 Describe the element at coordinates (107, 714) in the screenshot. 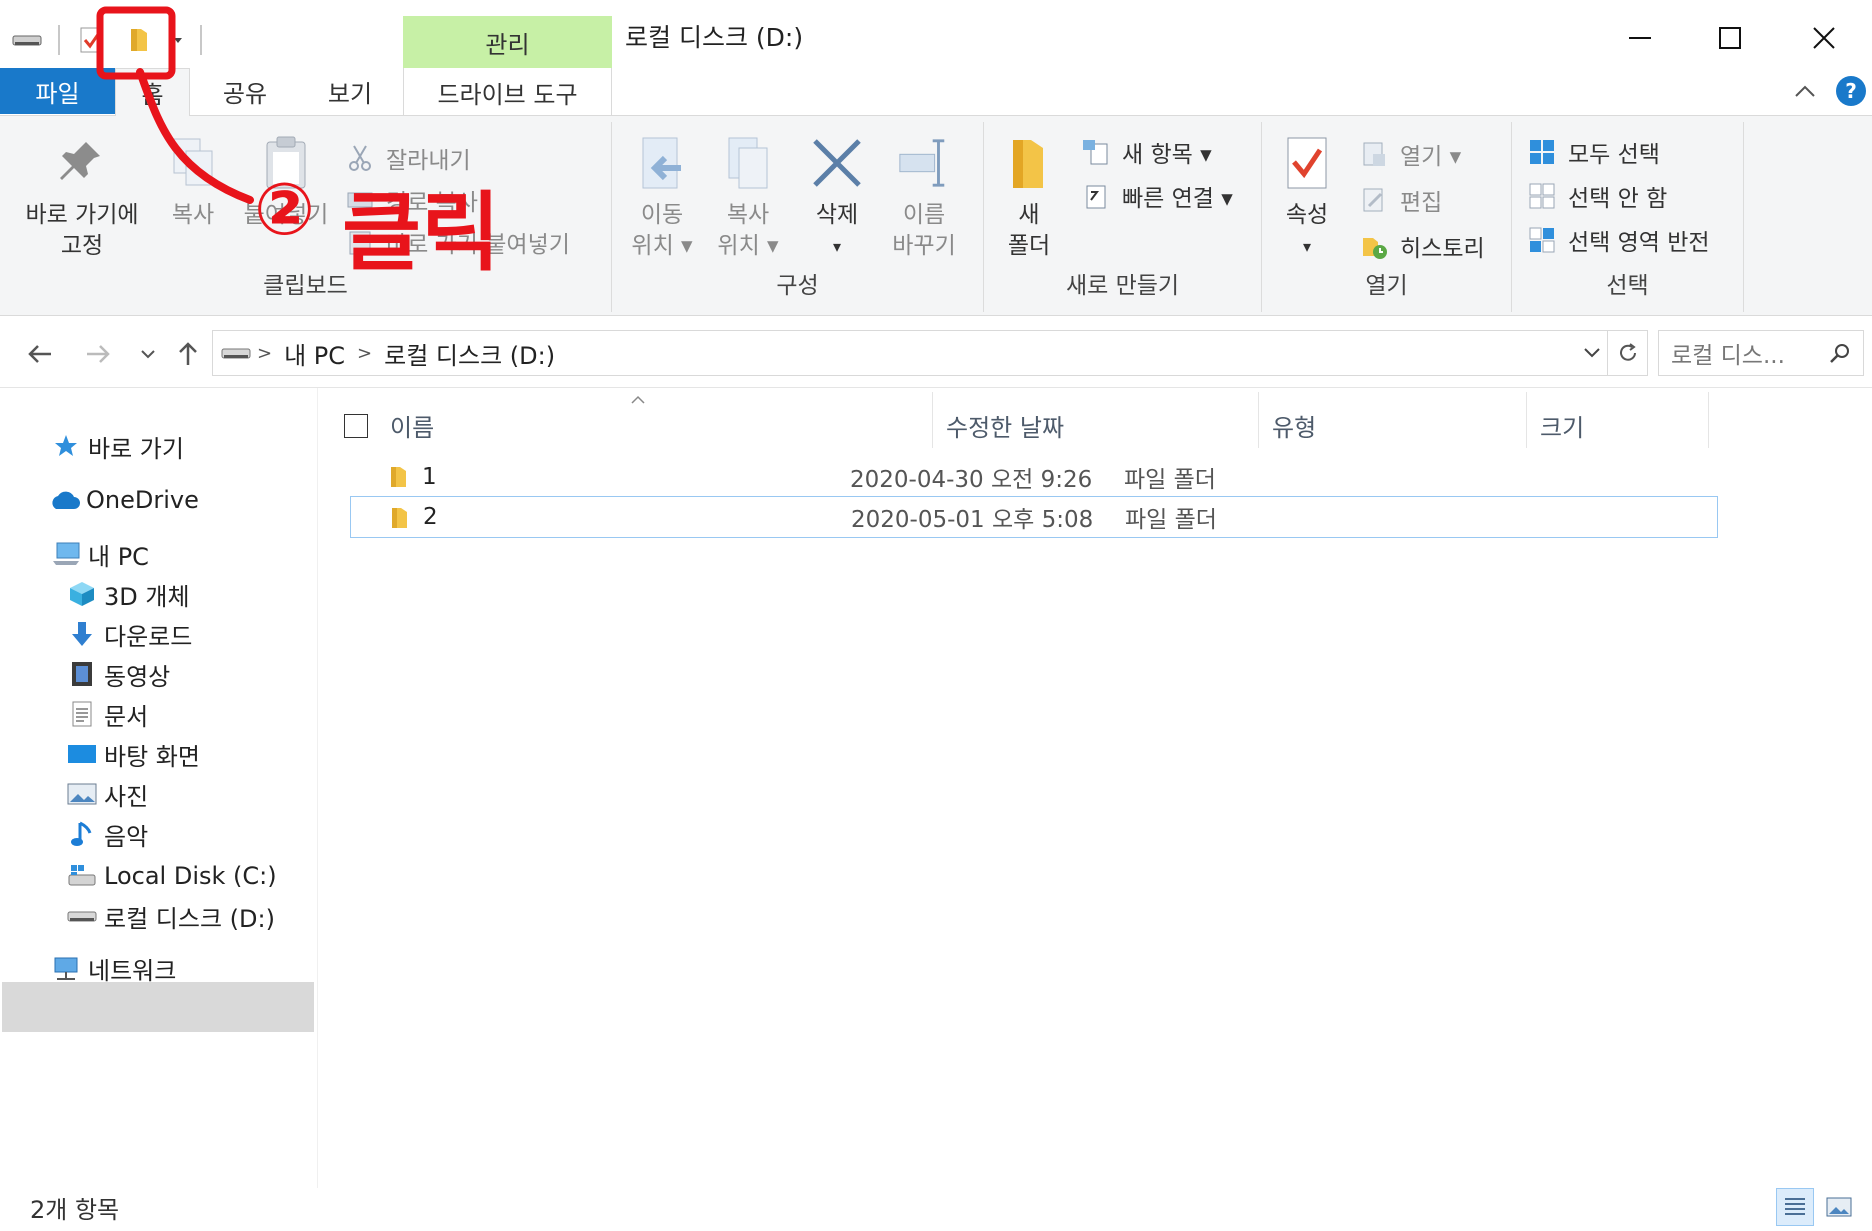

I see `nav-documents: 문서` at that location.